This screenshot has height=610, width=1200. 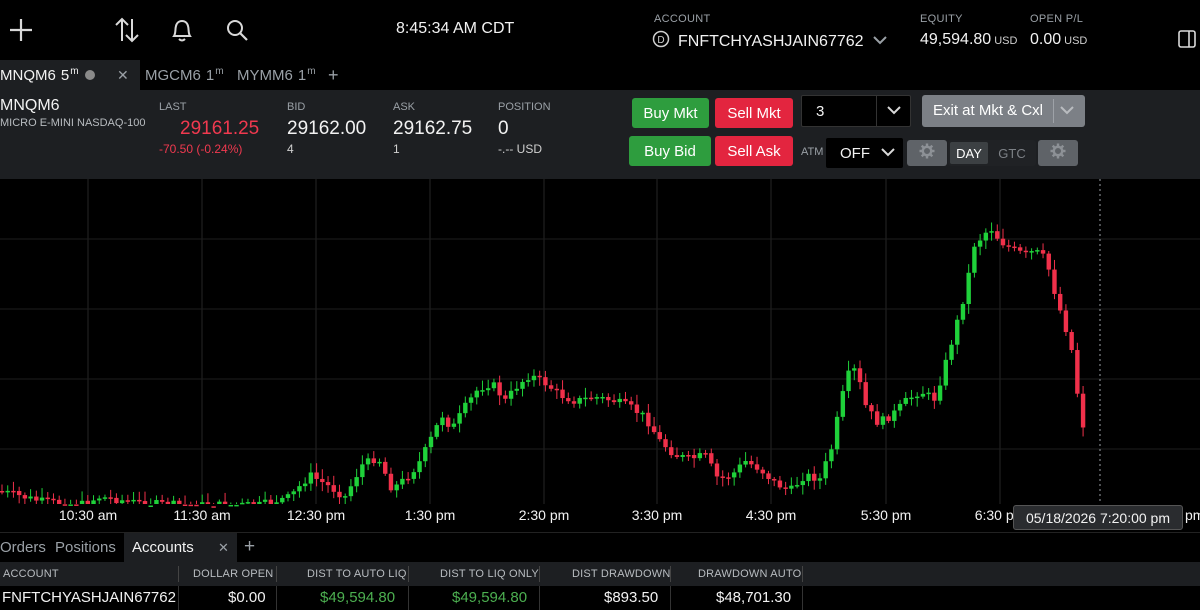 I want to click on tab-accounts: Accounts, so click(x=163, y=547).